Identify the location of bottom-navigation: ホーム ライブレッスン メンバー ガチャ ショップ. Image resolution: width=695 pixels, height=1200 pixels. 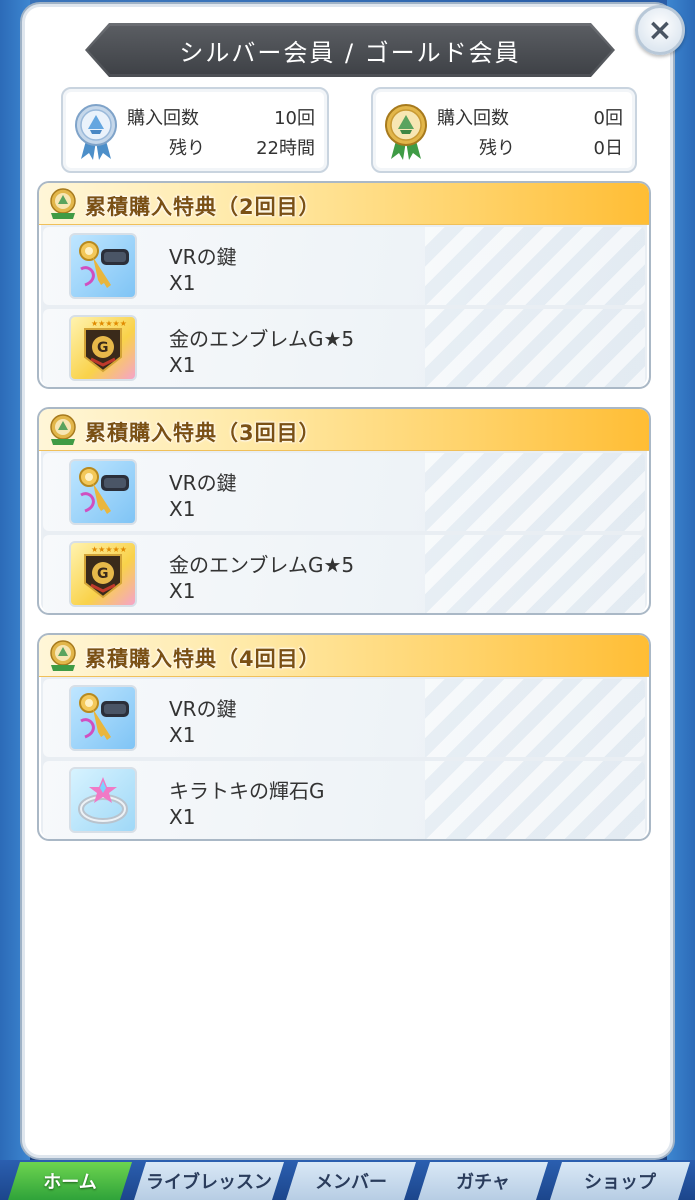
(347, 1180).